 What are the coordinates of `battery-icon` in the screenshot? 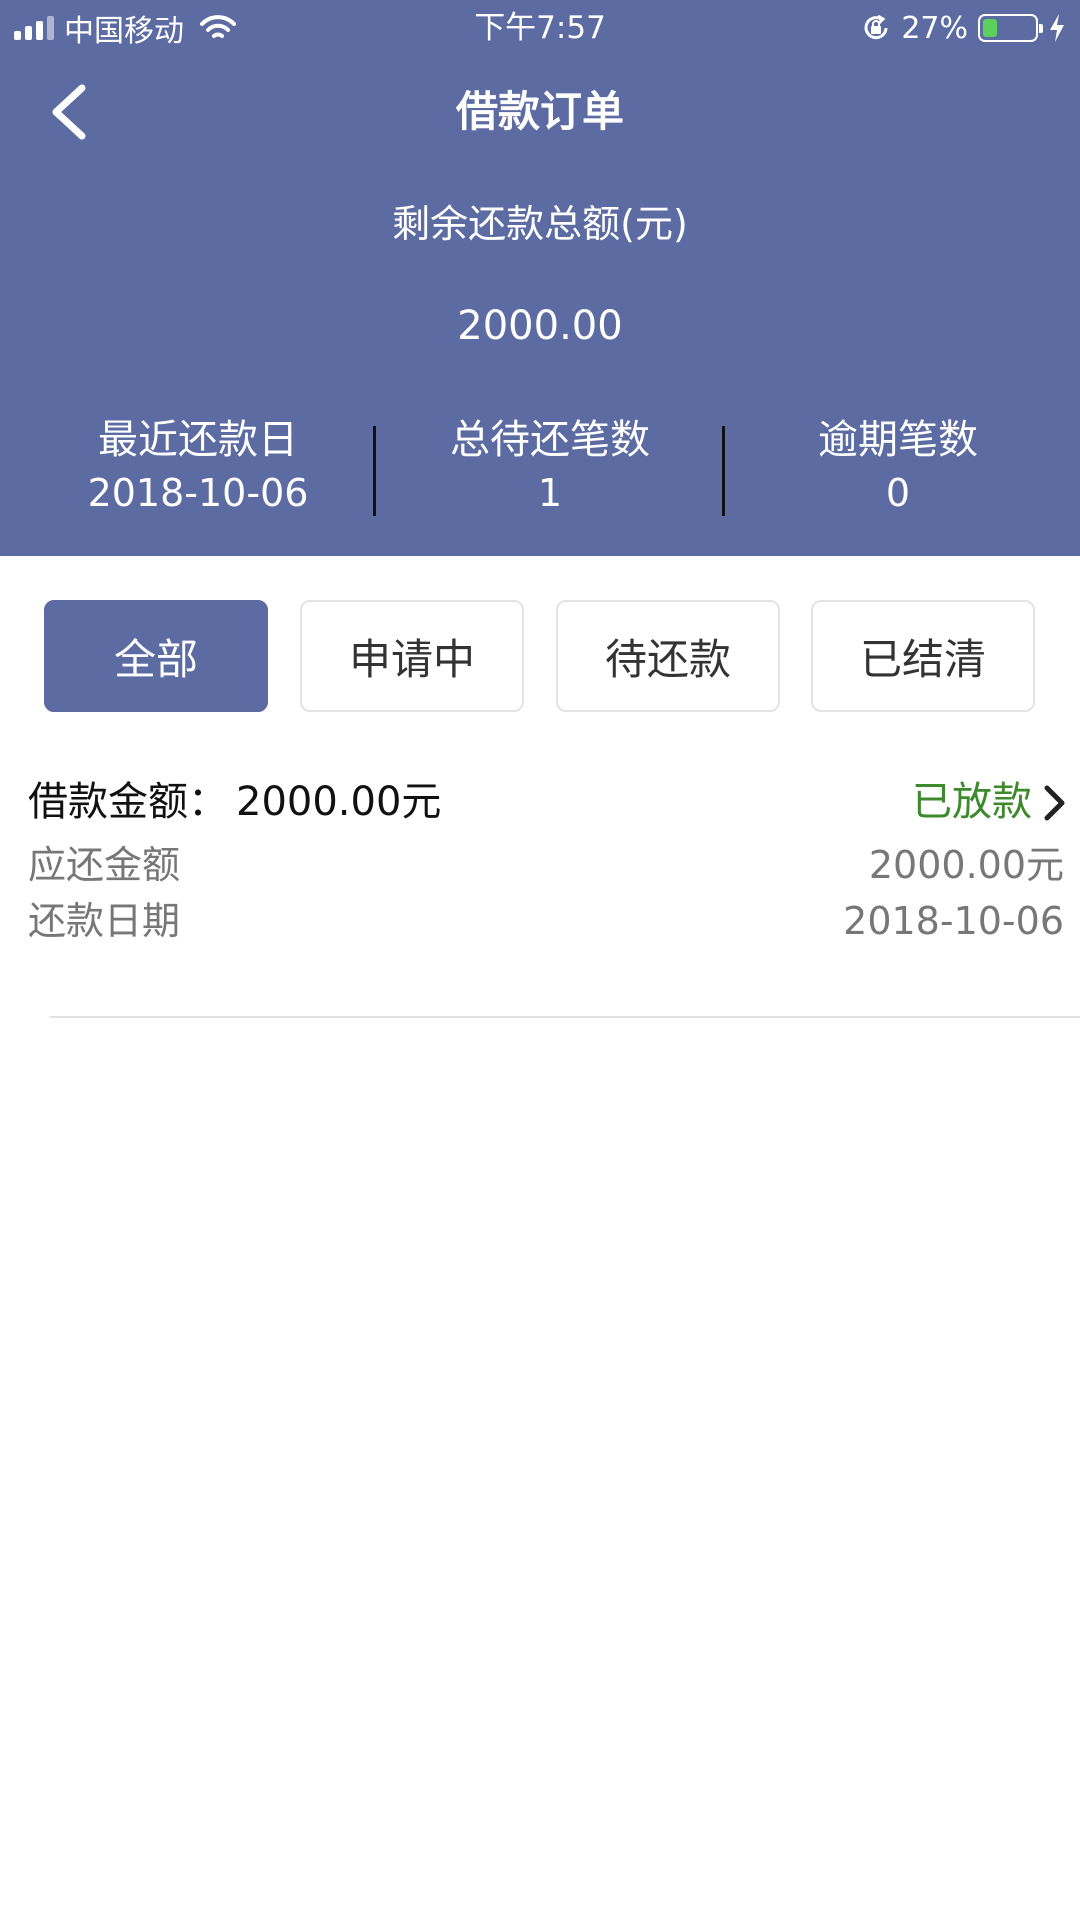 It's located at (1010, 28).